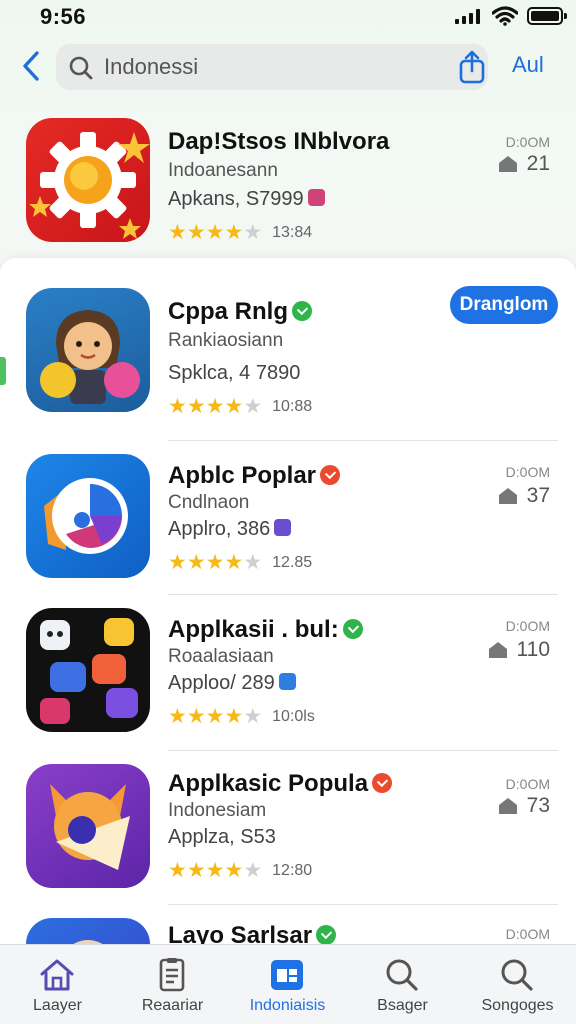  I want to click on get-count: 73, so click(538, 805).